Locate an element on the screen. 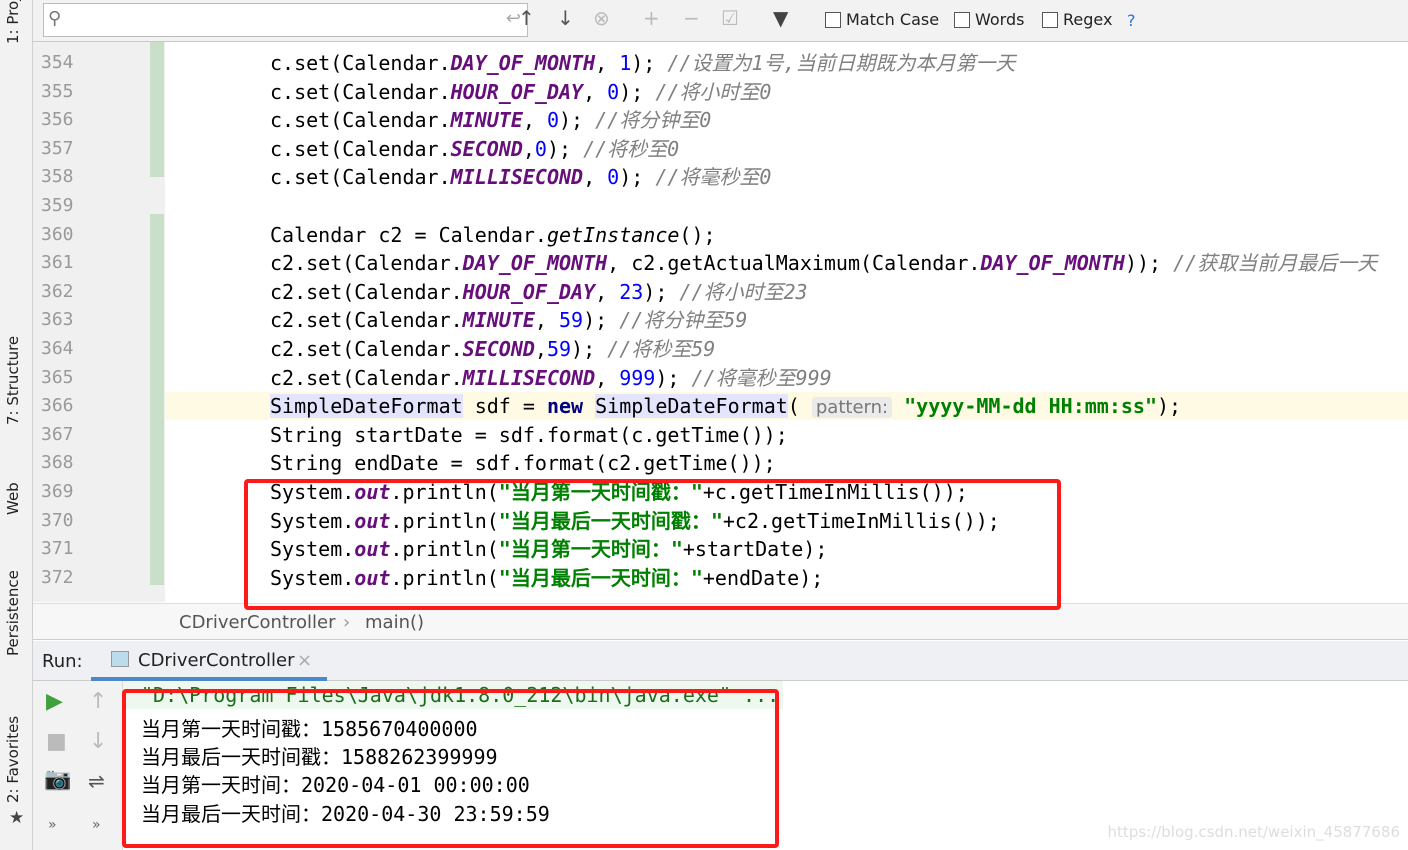  run-label: Run: is located at coordinates (62, 661).